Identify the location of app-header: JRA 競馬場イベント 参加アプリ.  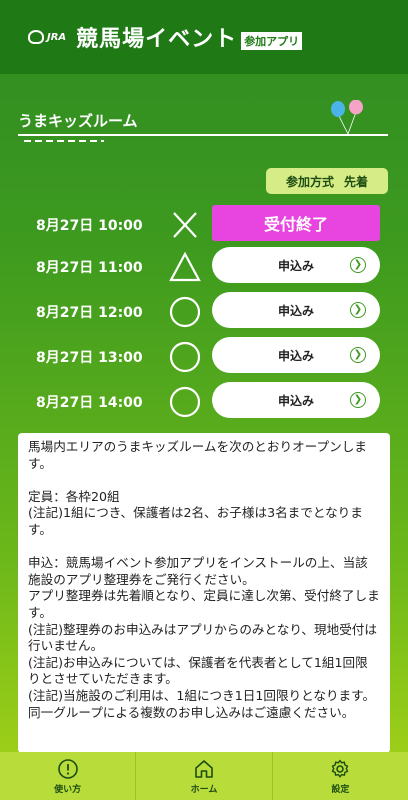
(204, 37).